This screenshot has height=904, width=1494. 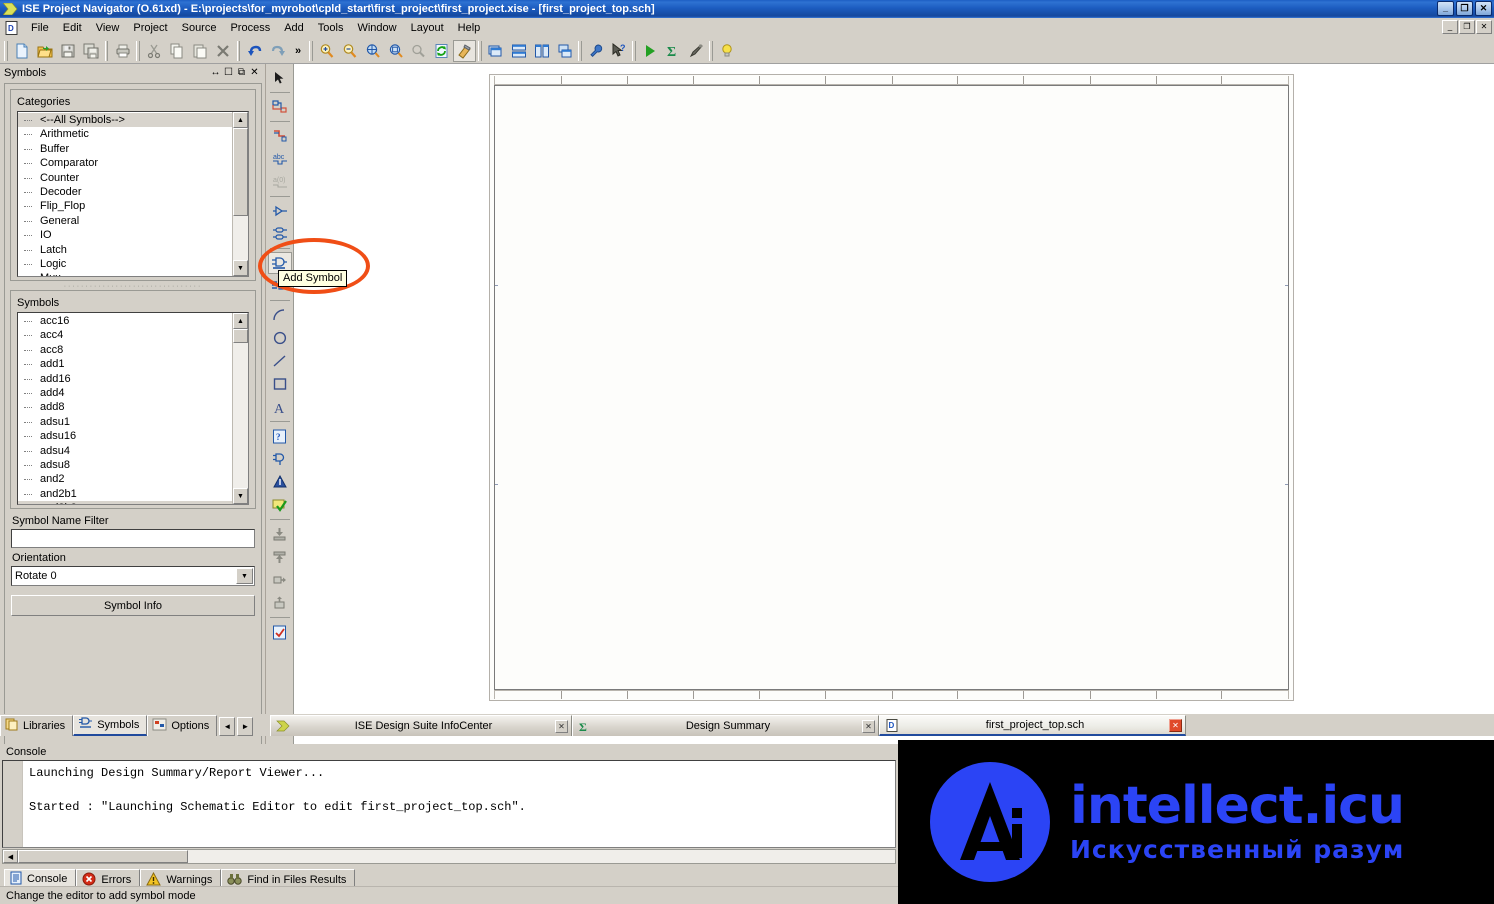 What do you see at coordinates (280, 632) in the screenshot?
I see `design-rule-check-icon` at bounding box center [280, 632].